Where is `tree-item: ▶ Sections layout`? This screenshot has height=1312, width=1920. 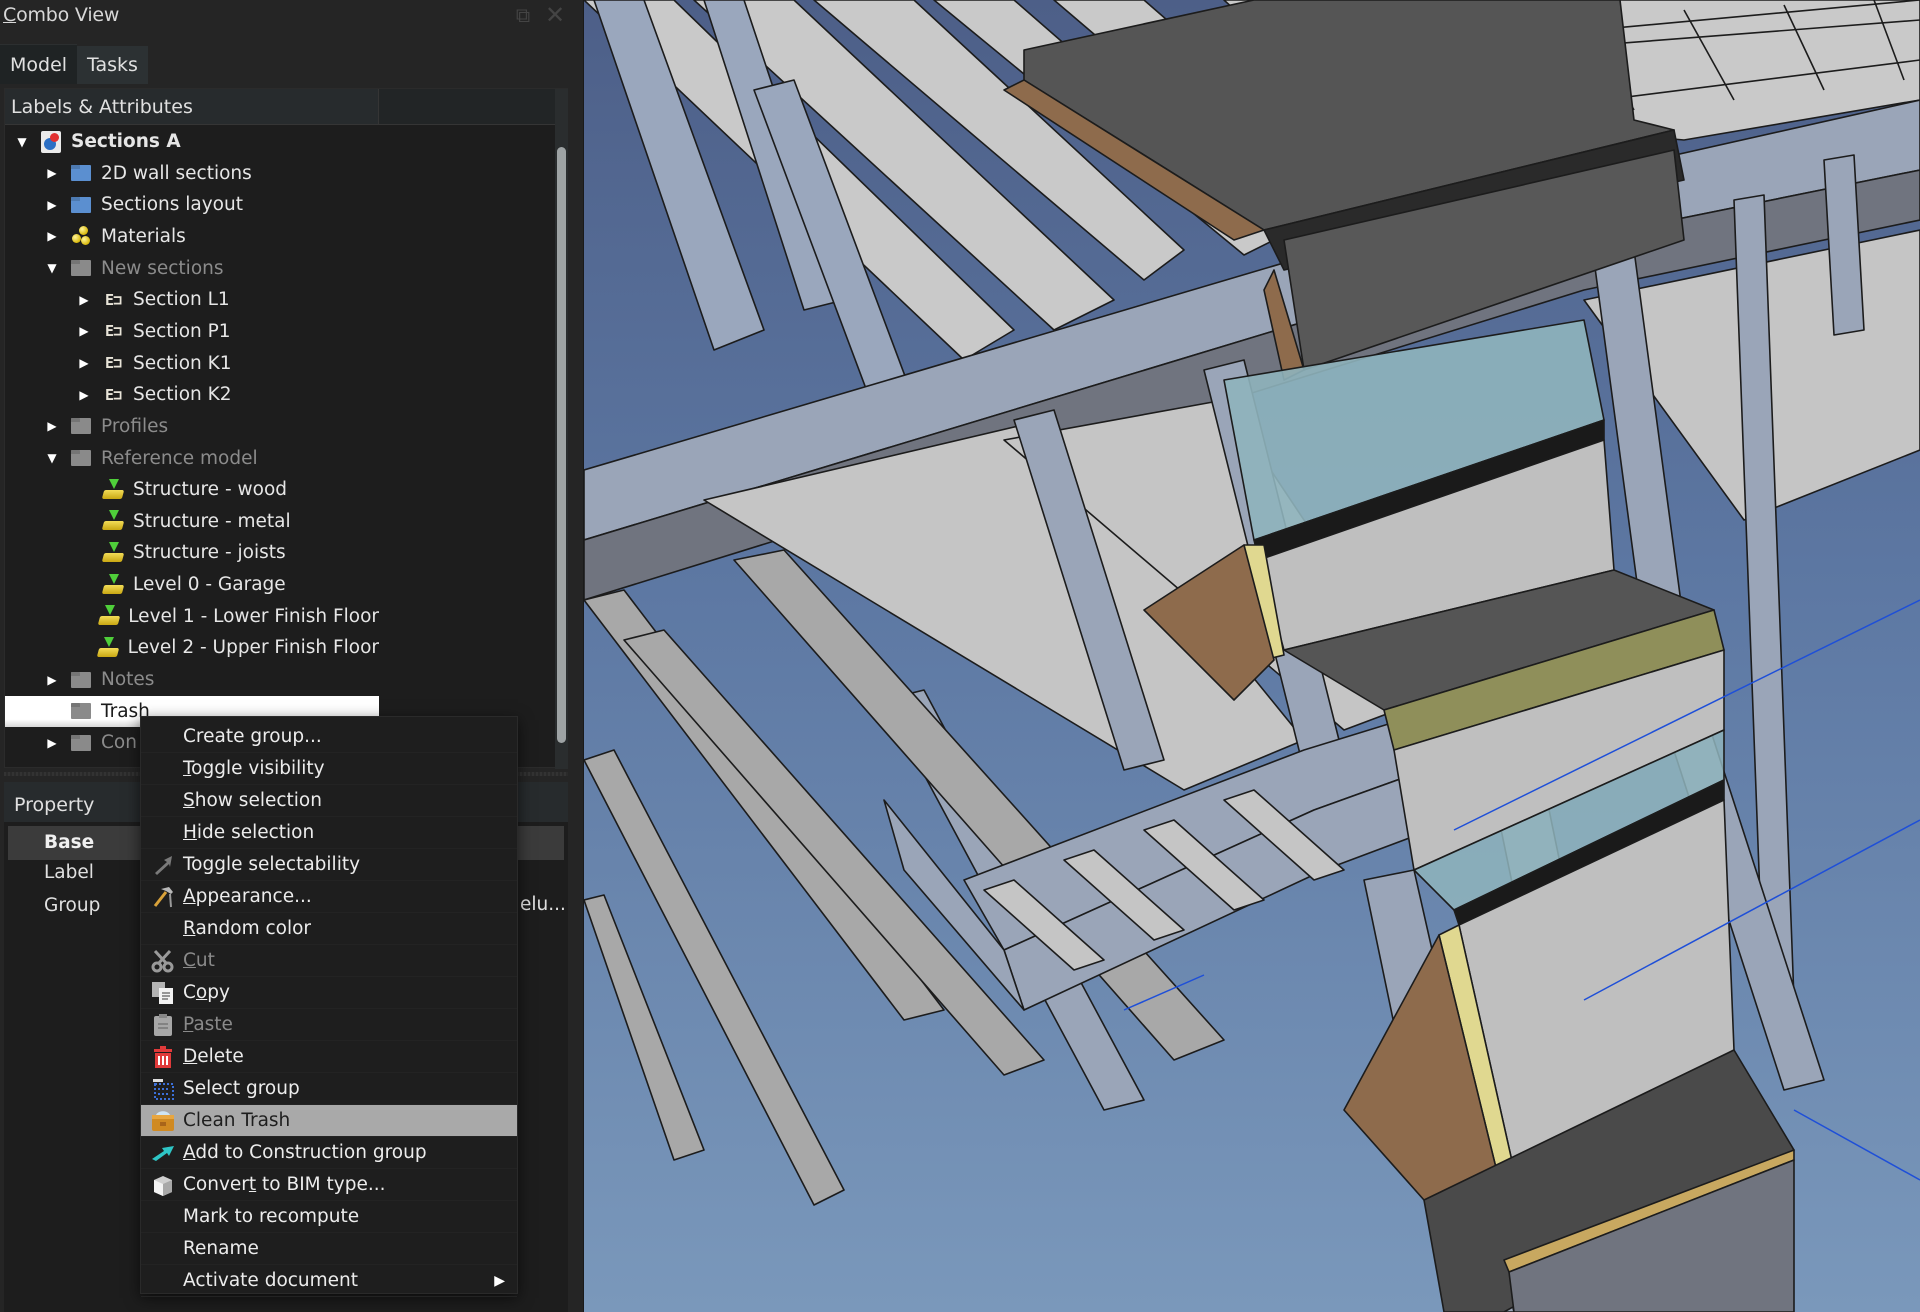 tree-item: ▶ Sections layout is located at coordinates (192, 204).